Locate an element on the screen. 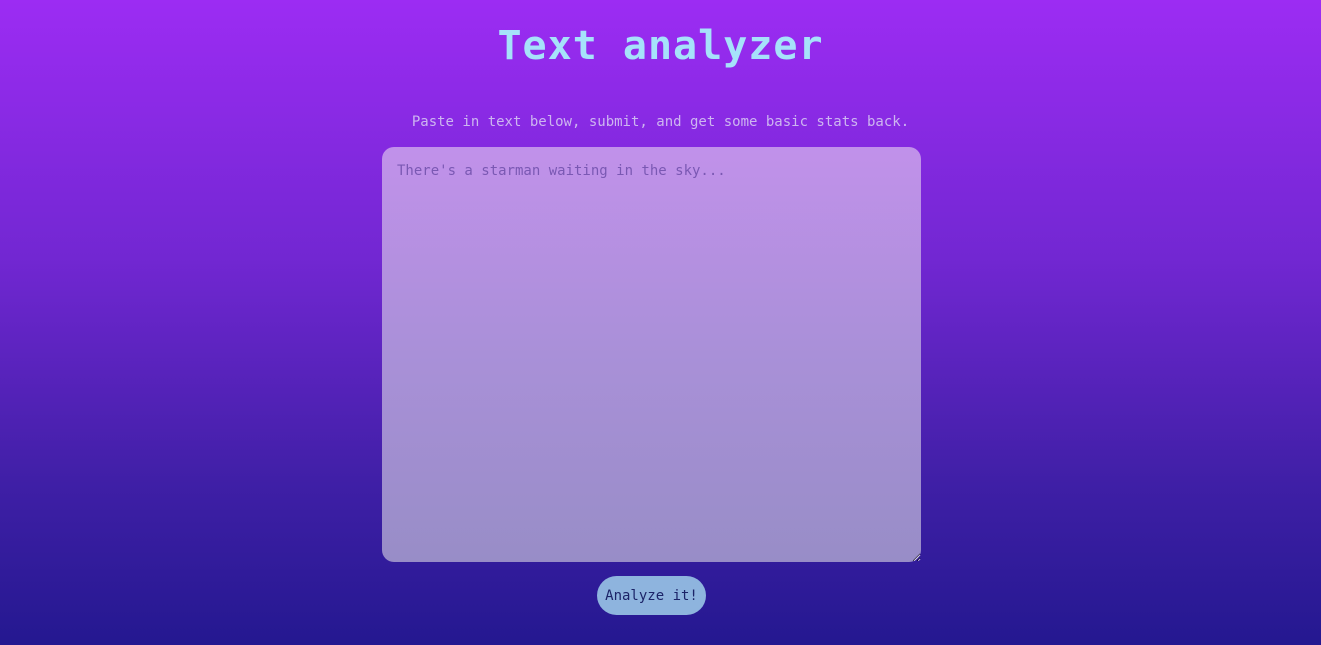 The image size is (1321, 645). analyze-button: Analyze it! is located at coordinates (651, 595).